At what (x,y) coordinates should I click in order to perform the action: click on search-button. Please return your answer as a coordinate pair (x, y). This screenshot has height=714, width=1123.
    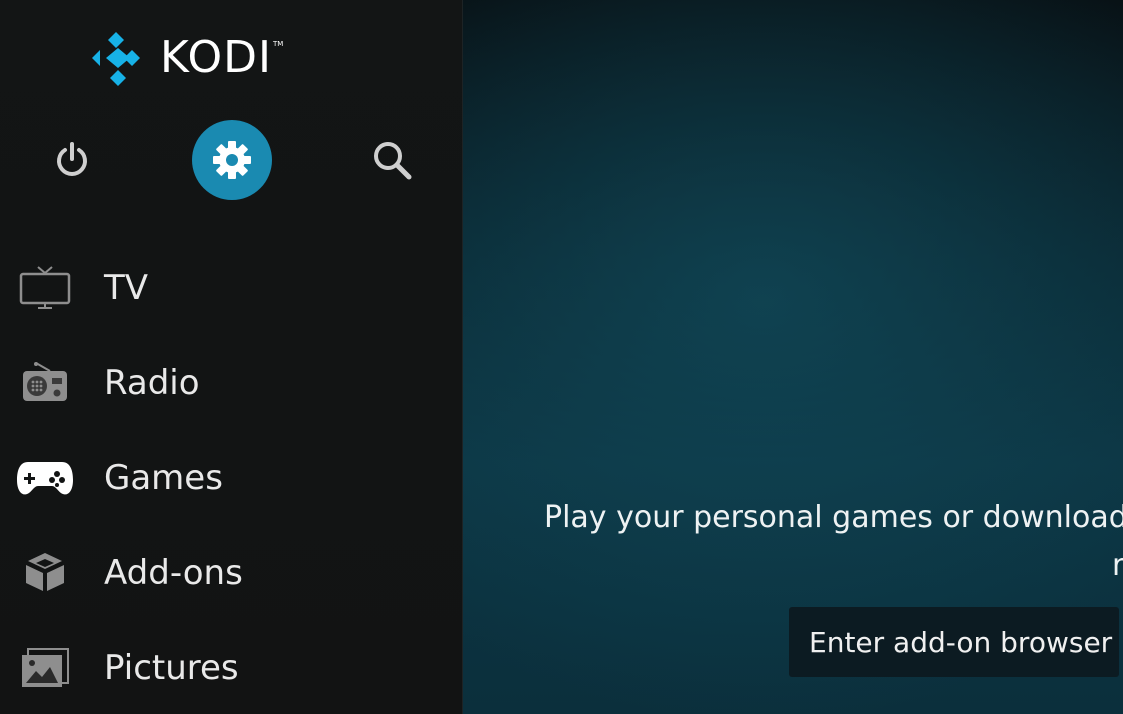
    Looking at the image, I should click on (392, 160).